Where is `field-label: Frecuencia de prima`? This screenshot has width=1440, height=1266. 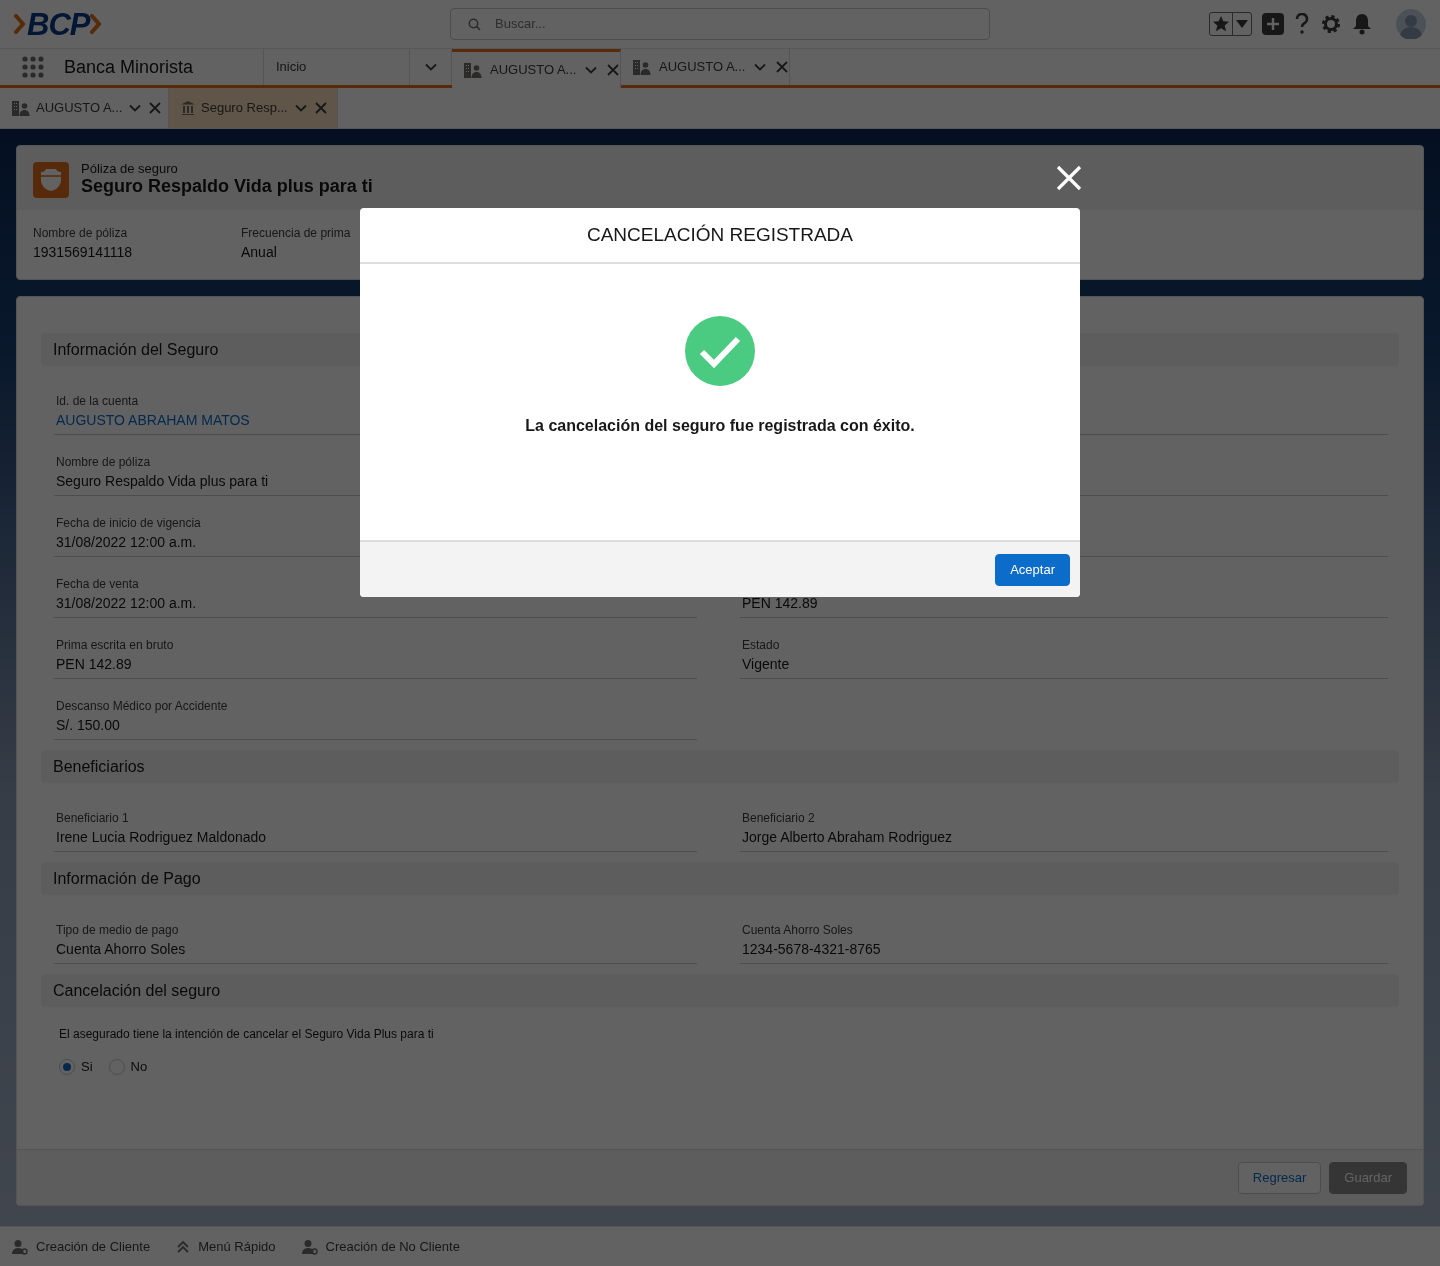
field-label: Frecuencia de prima is located at coordinates (296, 233).